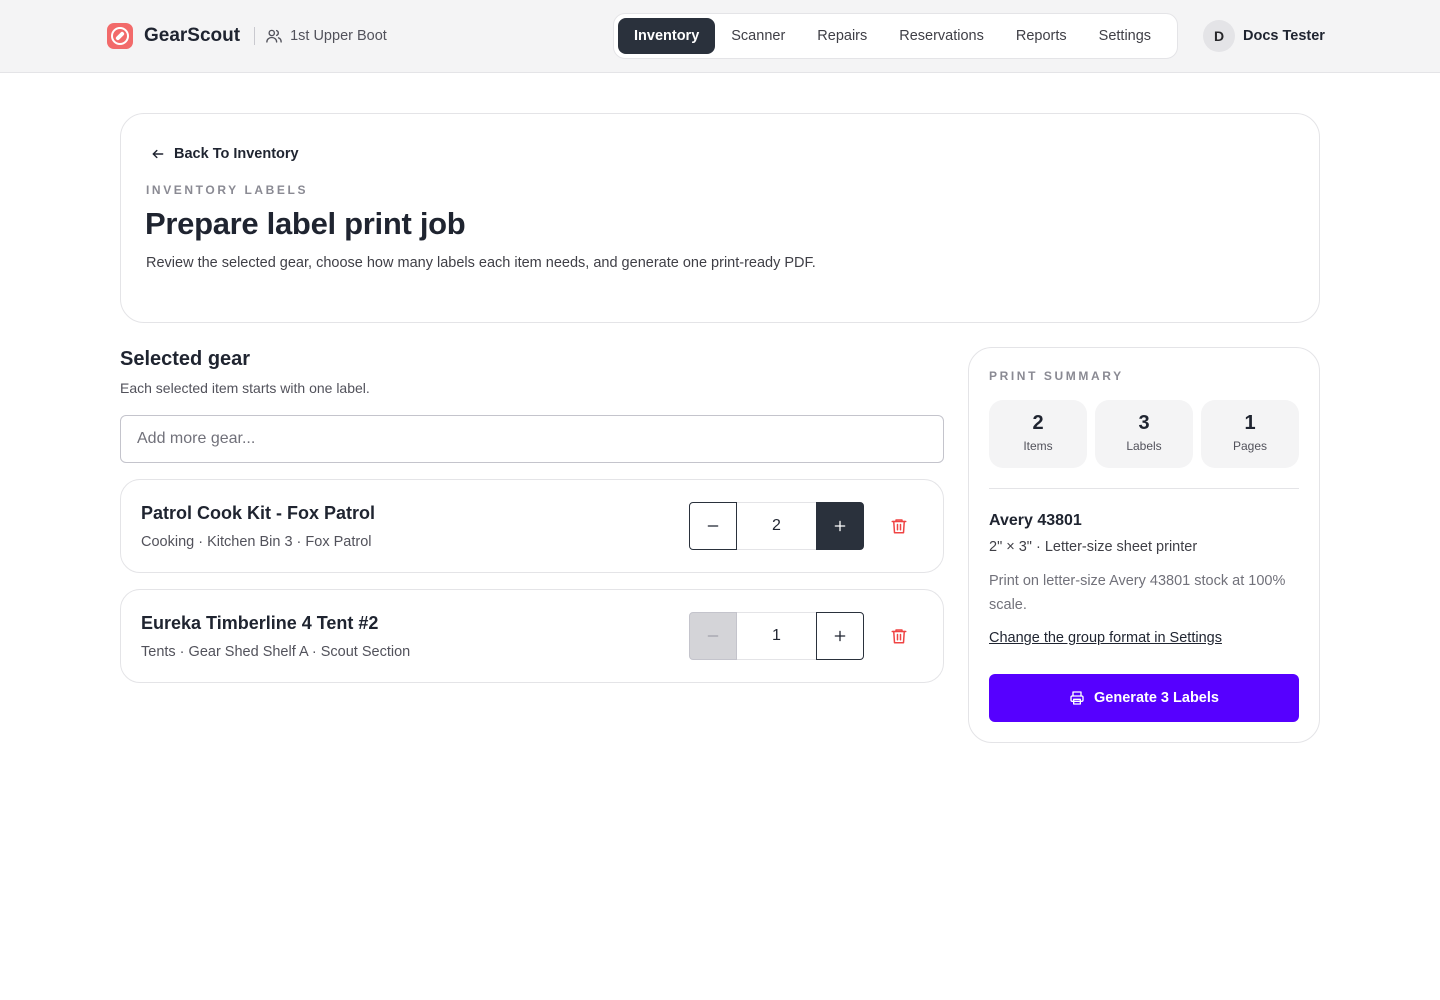 This screenshot has width=1440, height=1000. Describe the element at coordinates (227, 190) in the screenshot. I see `page-eyebrow: INVENTORY LABELS` at that location.